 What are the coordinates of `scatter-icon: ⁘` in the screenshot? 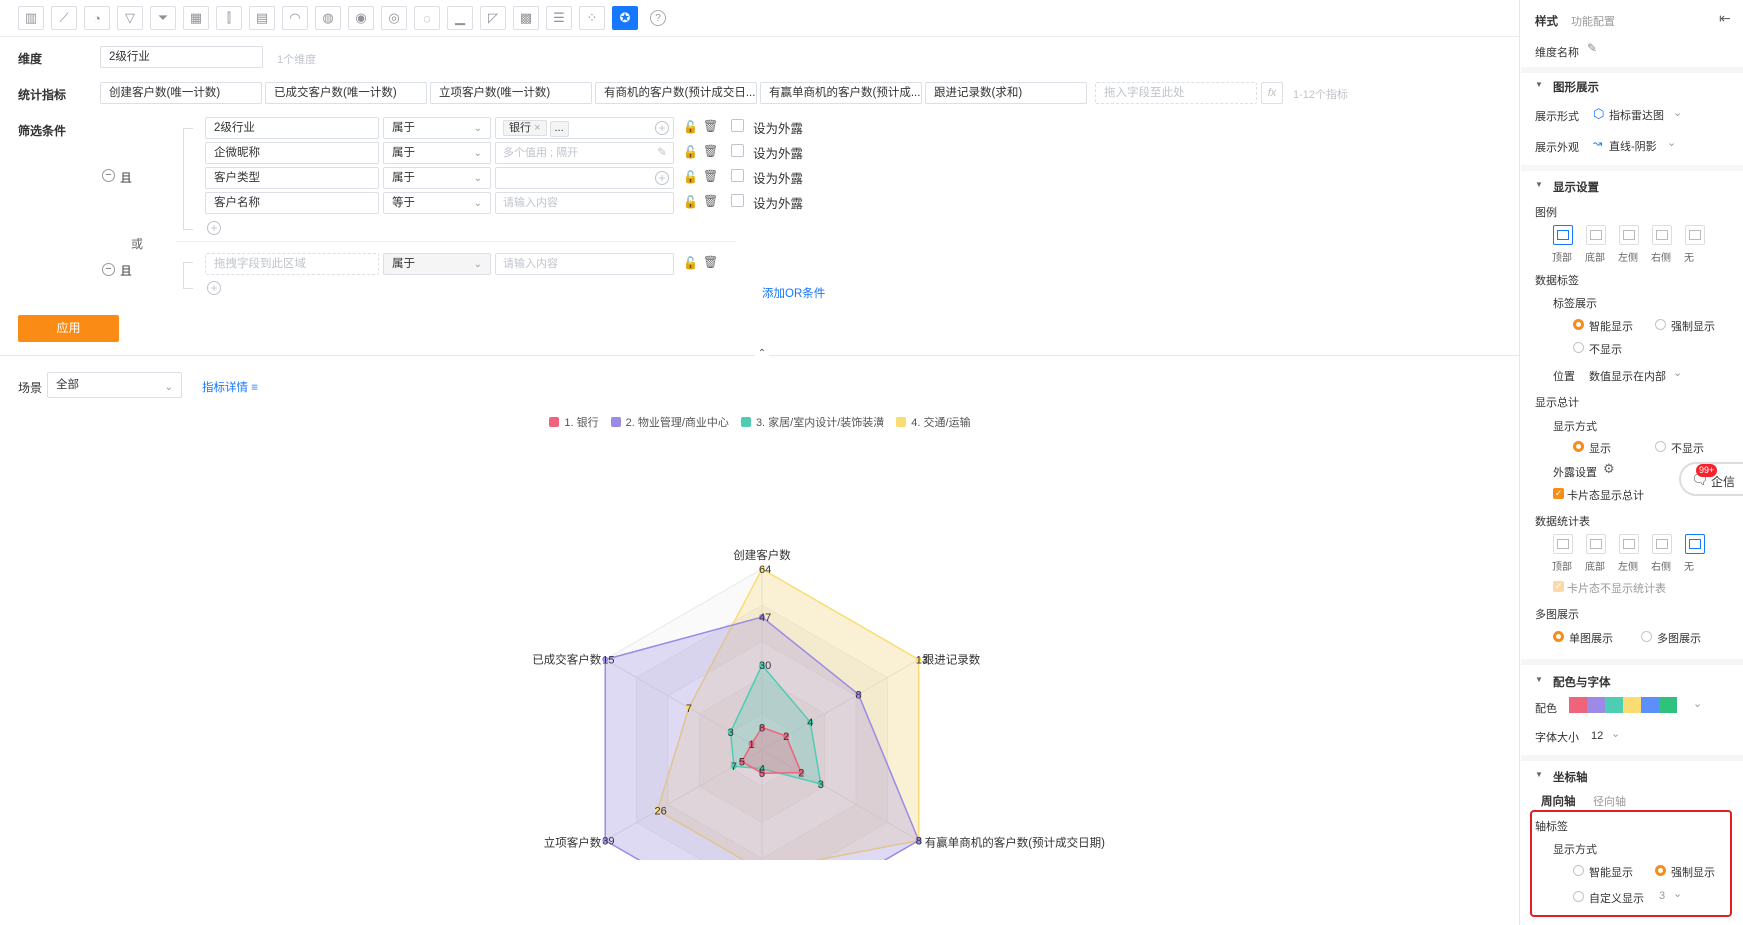 It's located at (592, 18).